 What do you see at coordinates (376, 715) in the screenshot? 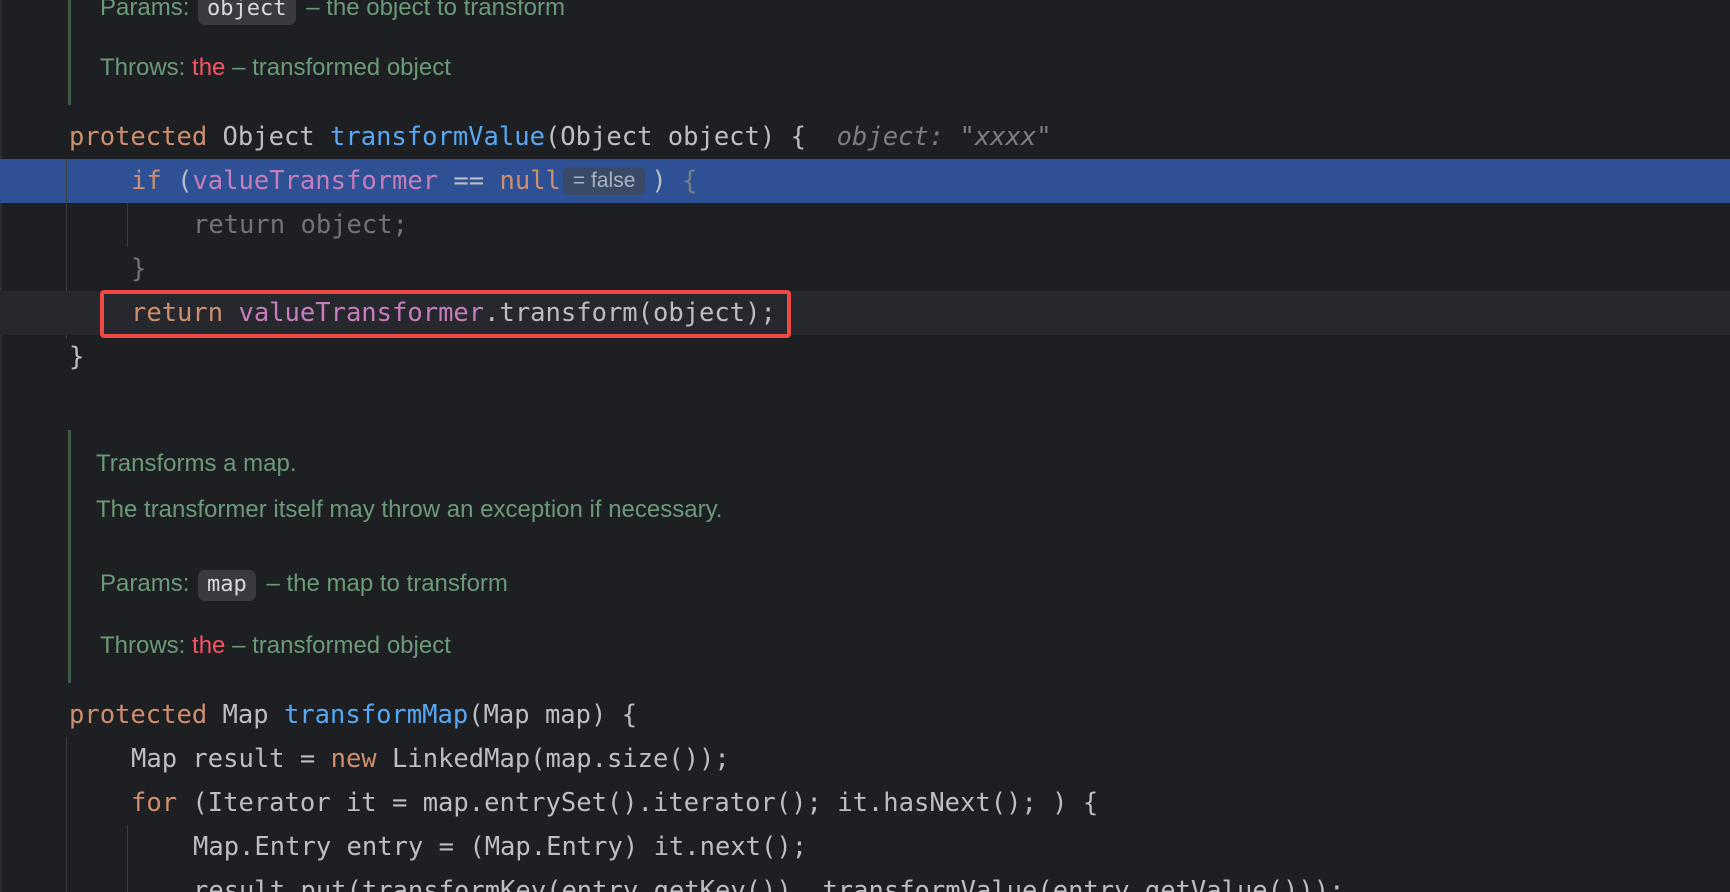
I see `method2-name: transformMap` at bounding box center [376, 715].